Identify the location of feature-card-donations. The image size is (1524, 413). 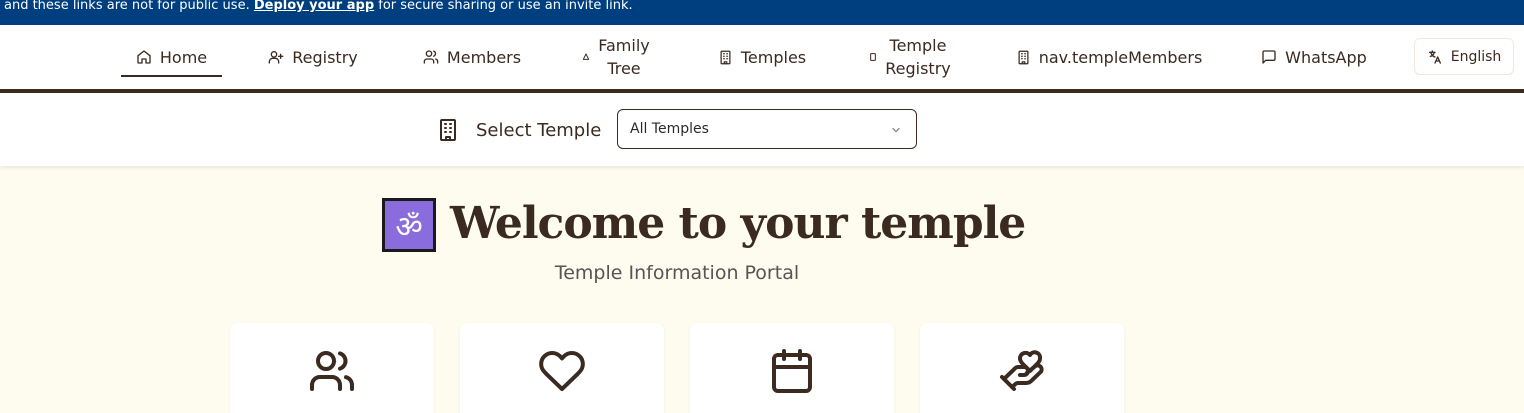
(562, 368).